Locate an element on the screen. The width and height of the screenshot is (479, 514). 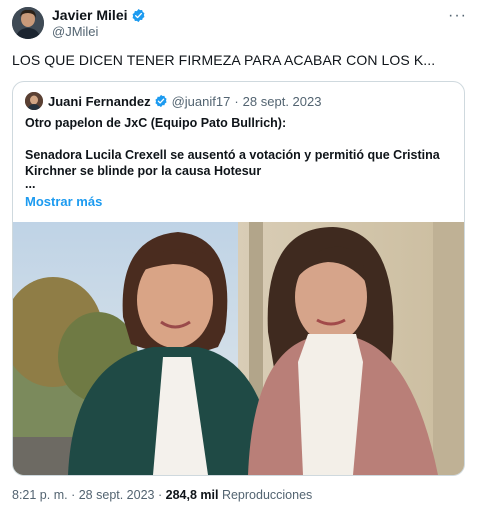
quoted-avatar is located at coordinates (34, 101).